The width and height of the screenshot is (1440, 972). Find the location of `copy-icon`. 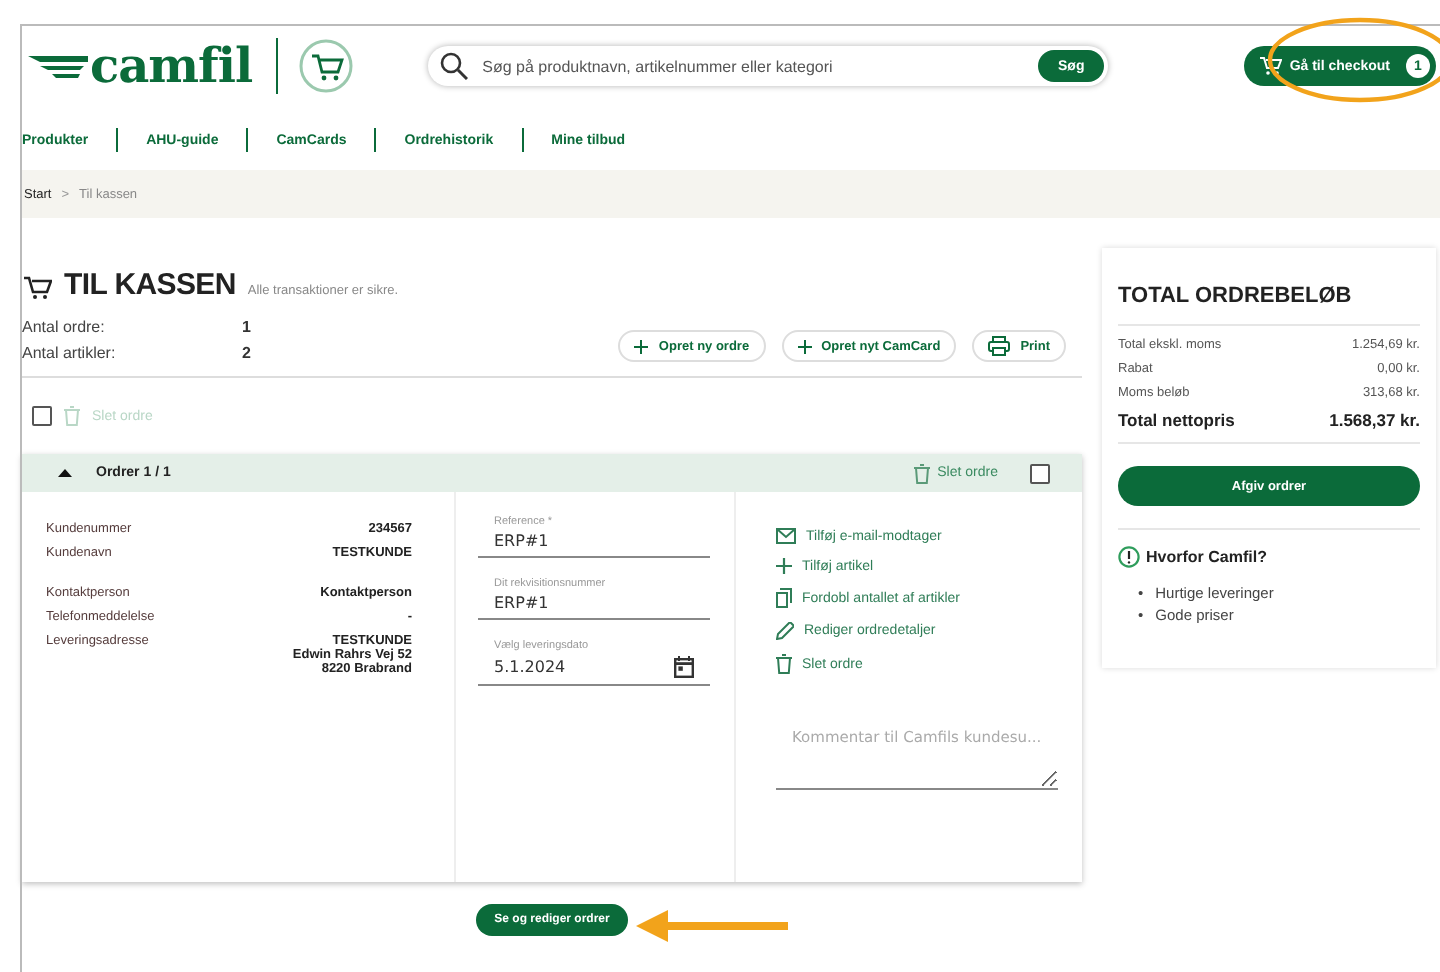

copy-icon is located at coordinates (784, 598).